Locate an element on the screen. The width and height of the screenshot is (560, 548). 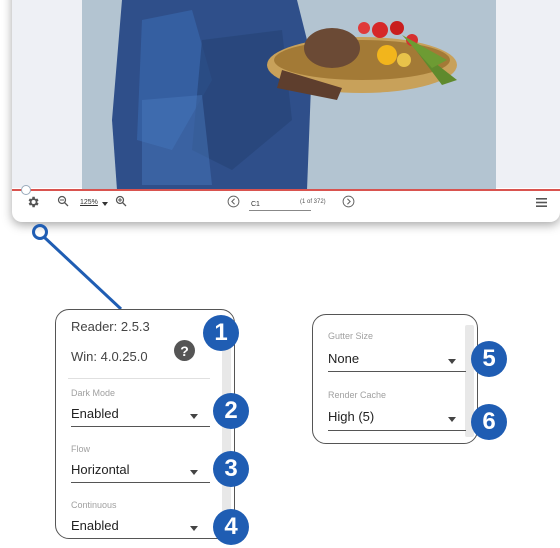
gutter-size-underline is located at coordinates (397, 371).